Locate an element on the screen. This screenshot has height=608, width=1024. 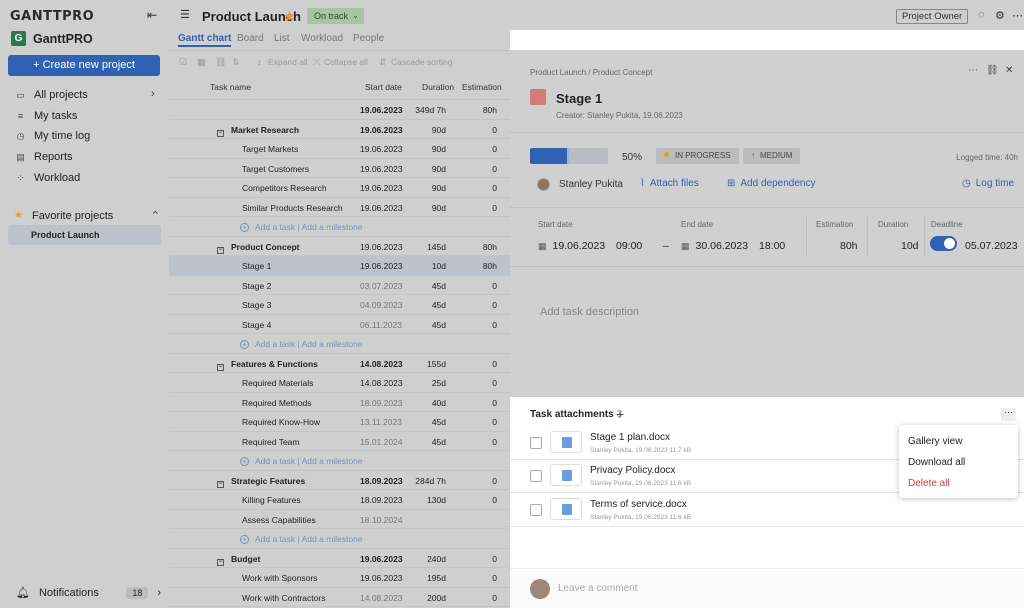
attachment-name: Stage 1 plan.docx is located at coordinates (630, 437).